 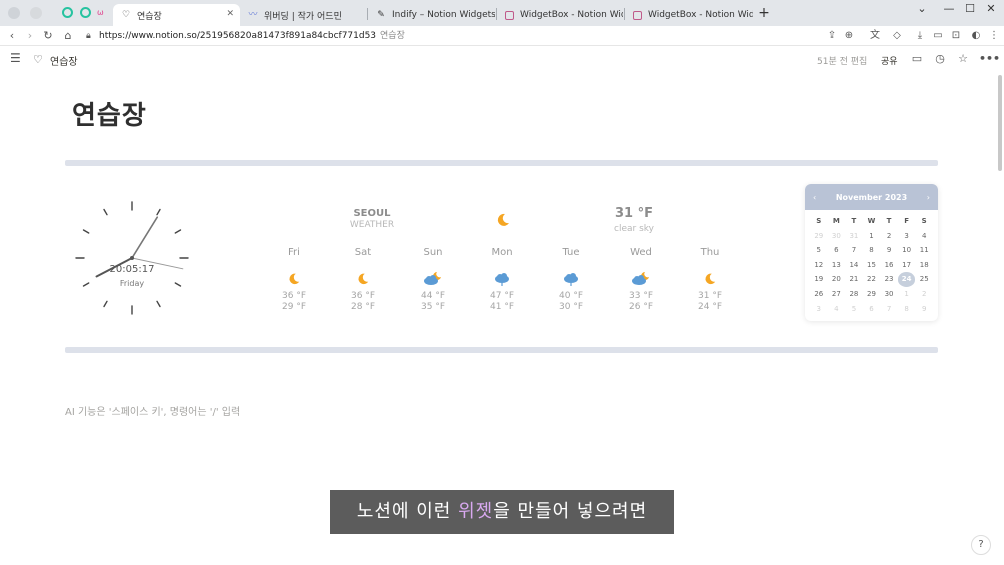 I want to click on next-month-icon: ›, so click(x=928, y=197).